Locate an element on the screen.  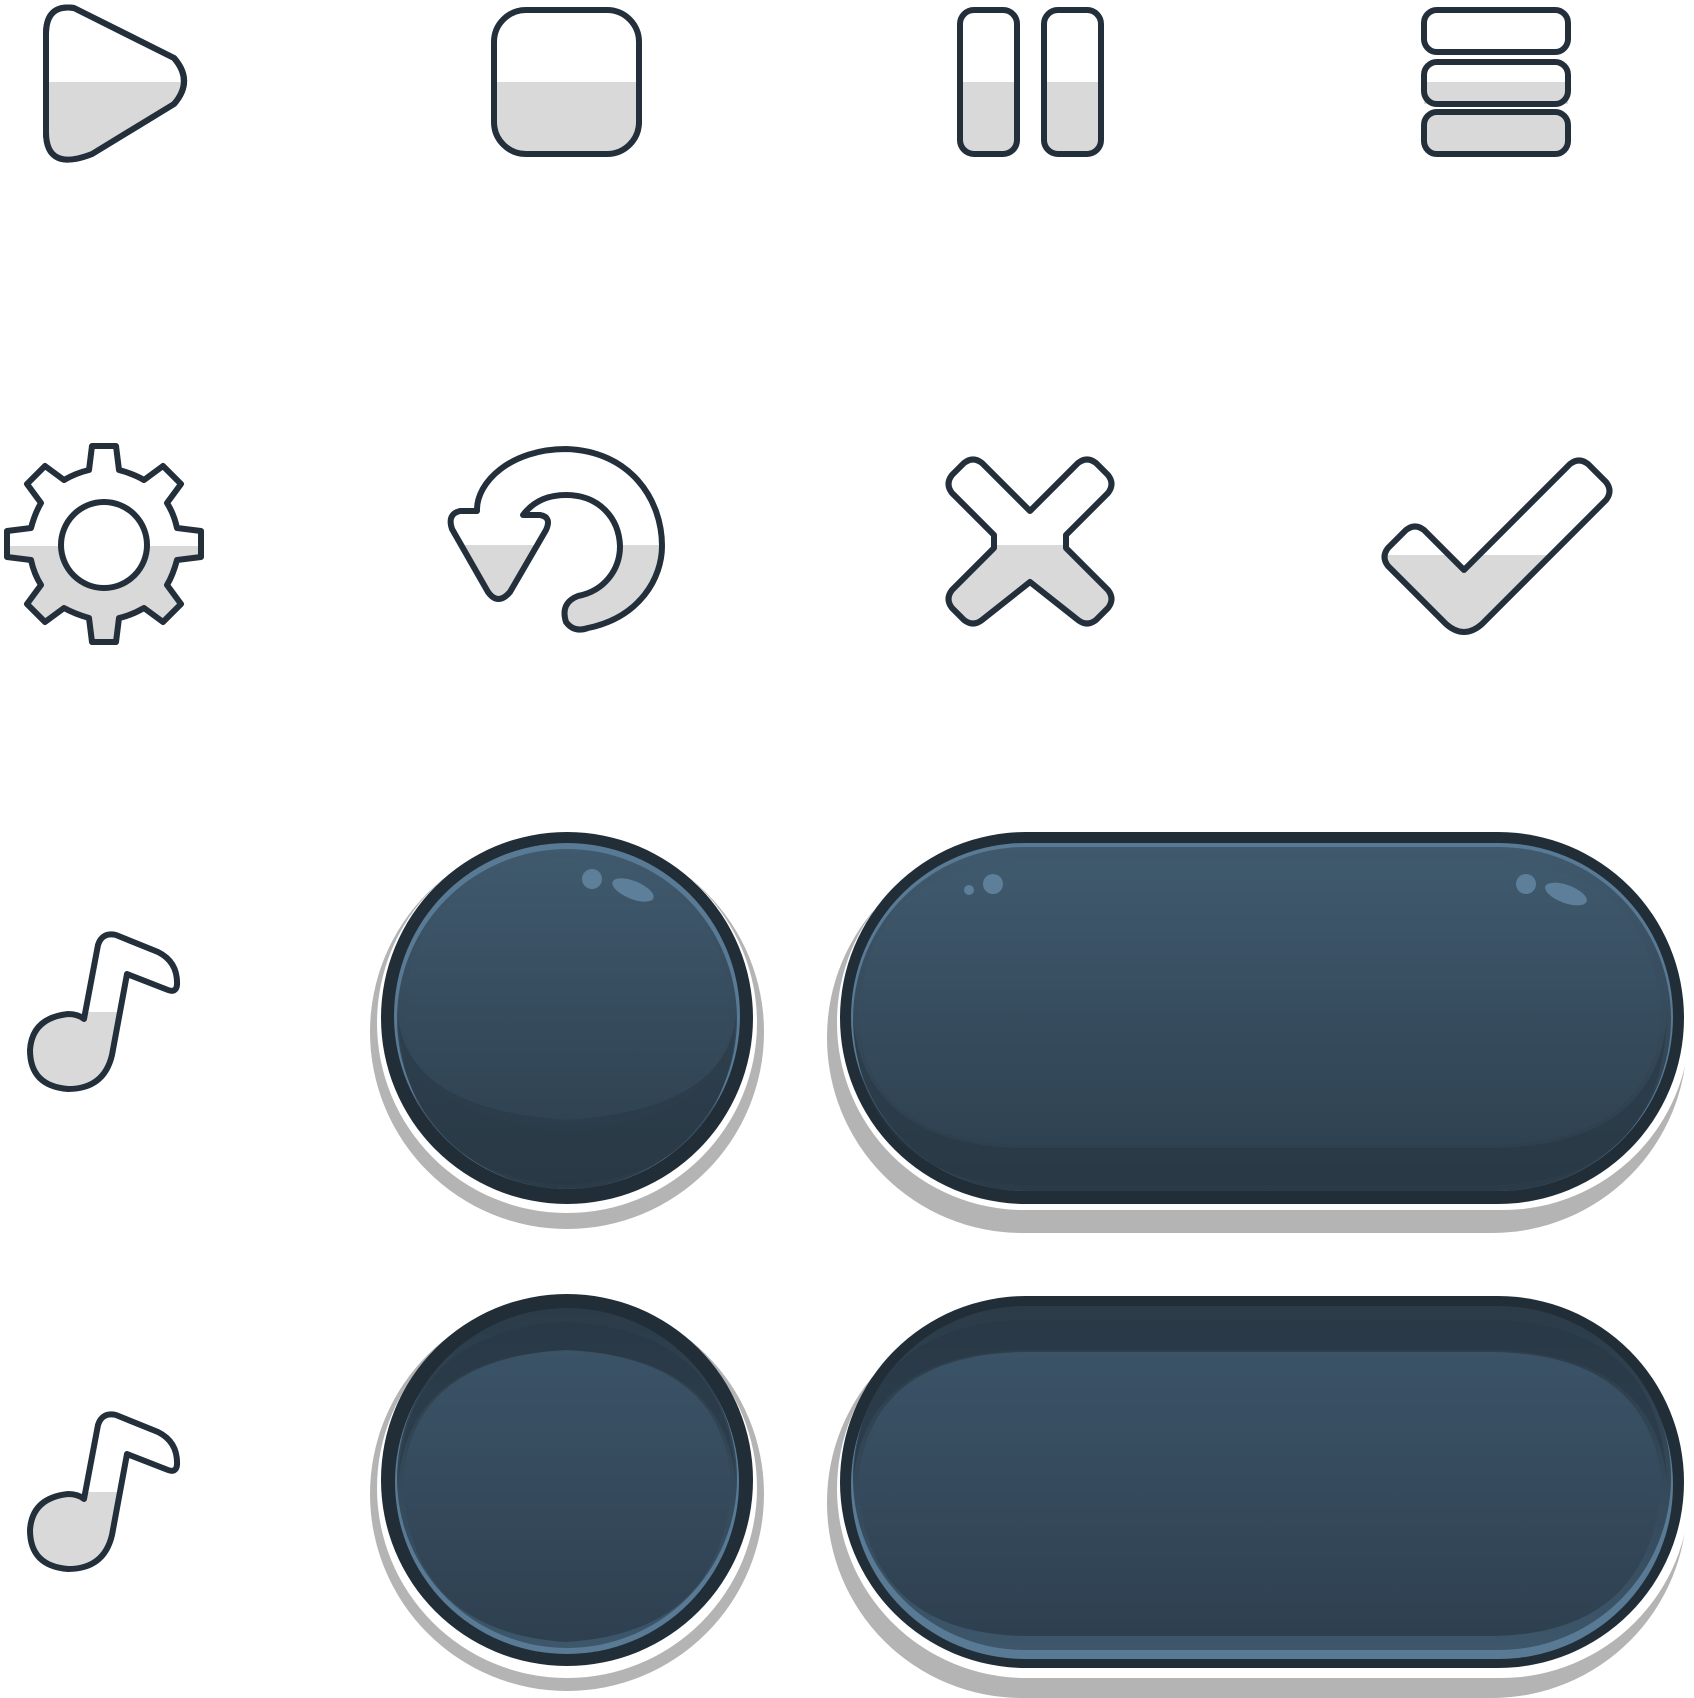
stop-icon is located at coordinates (566, 82).